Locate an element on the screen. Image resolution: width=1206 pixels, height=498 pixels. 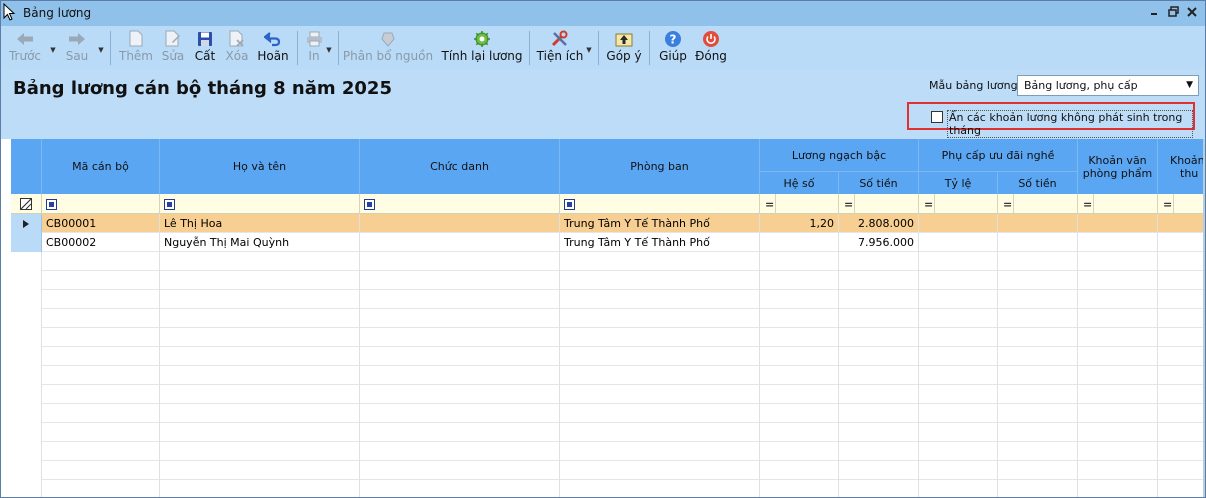
hide-zero-items-checkbox is located at coordinates (937, 117).